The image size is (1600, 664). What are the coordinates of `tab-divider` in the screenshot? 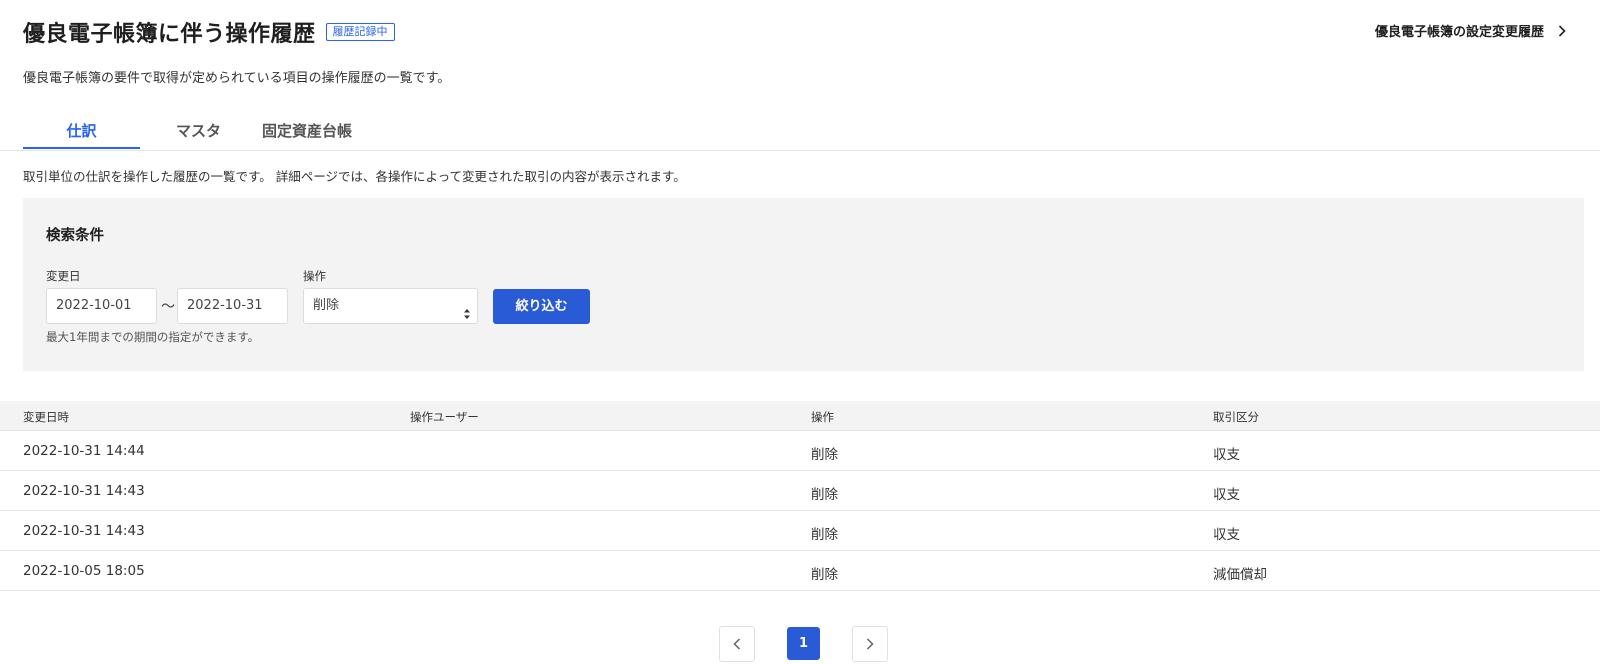 It's located at (800, 150).